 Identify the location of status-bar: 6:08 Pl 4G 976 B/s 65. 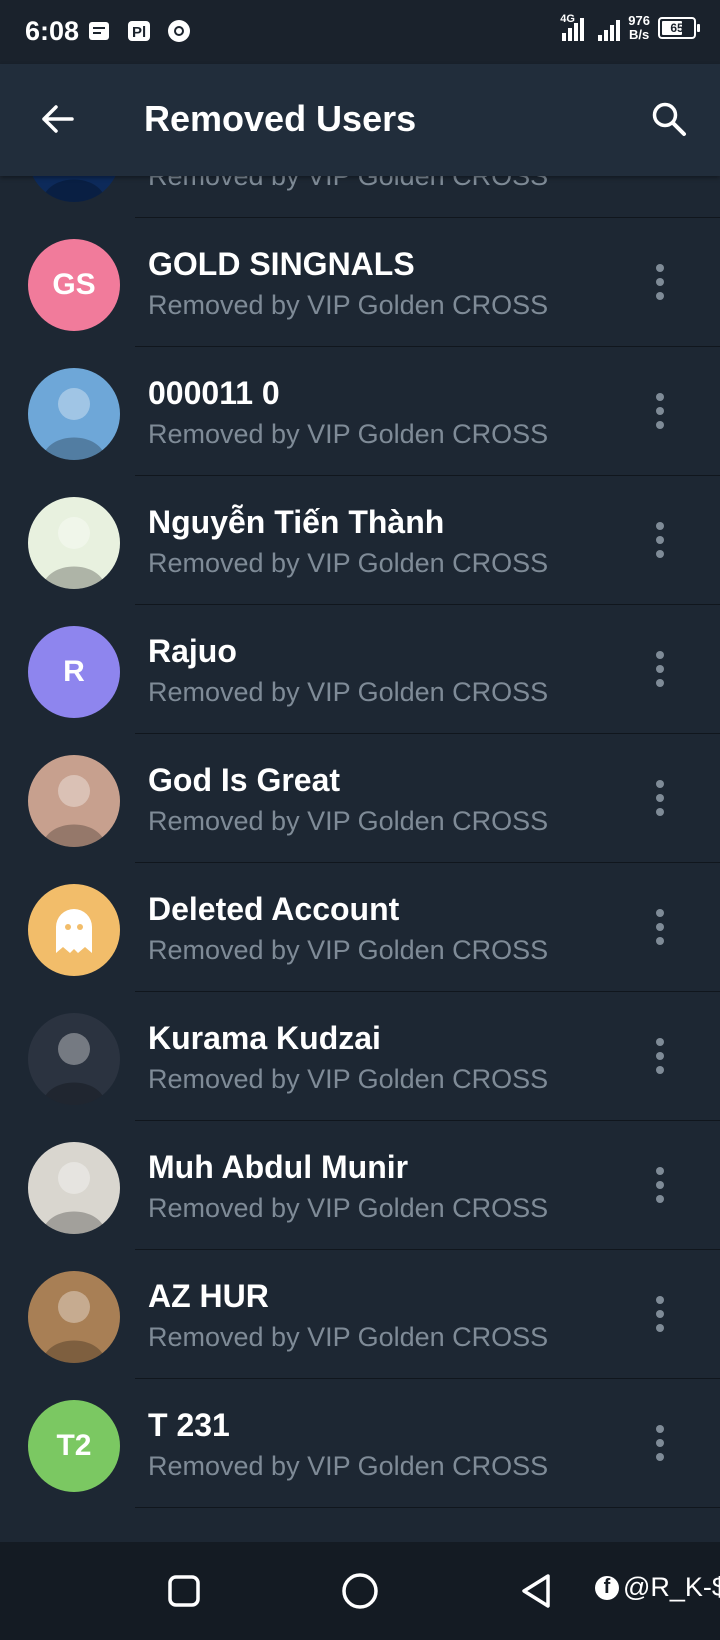
(360, 32).